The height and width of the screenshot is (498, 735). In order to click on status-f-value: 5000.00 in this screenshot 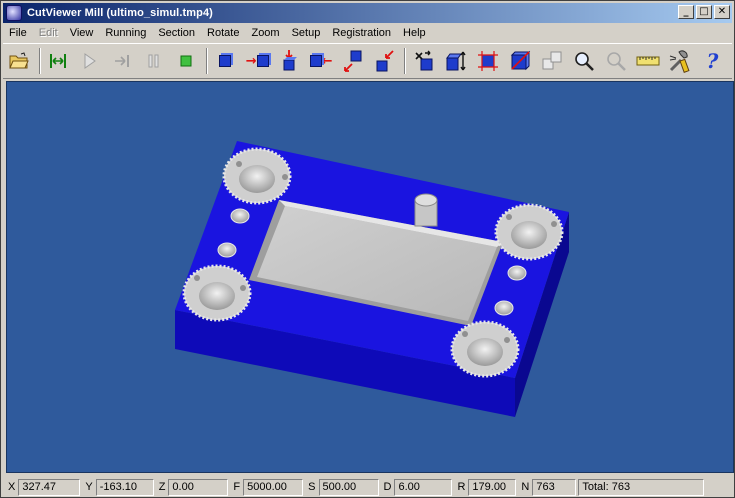, I will do `click(273, 487)`.